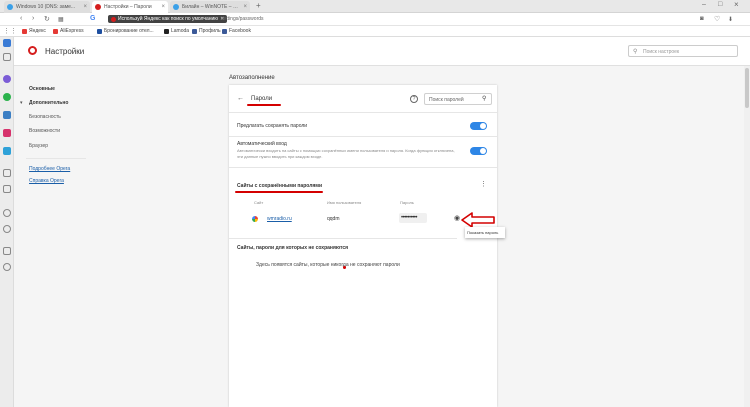 This screenshot has width=750, height=407. I want to click on menu-security: Безопасность, so click(45, 117).